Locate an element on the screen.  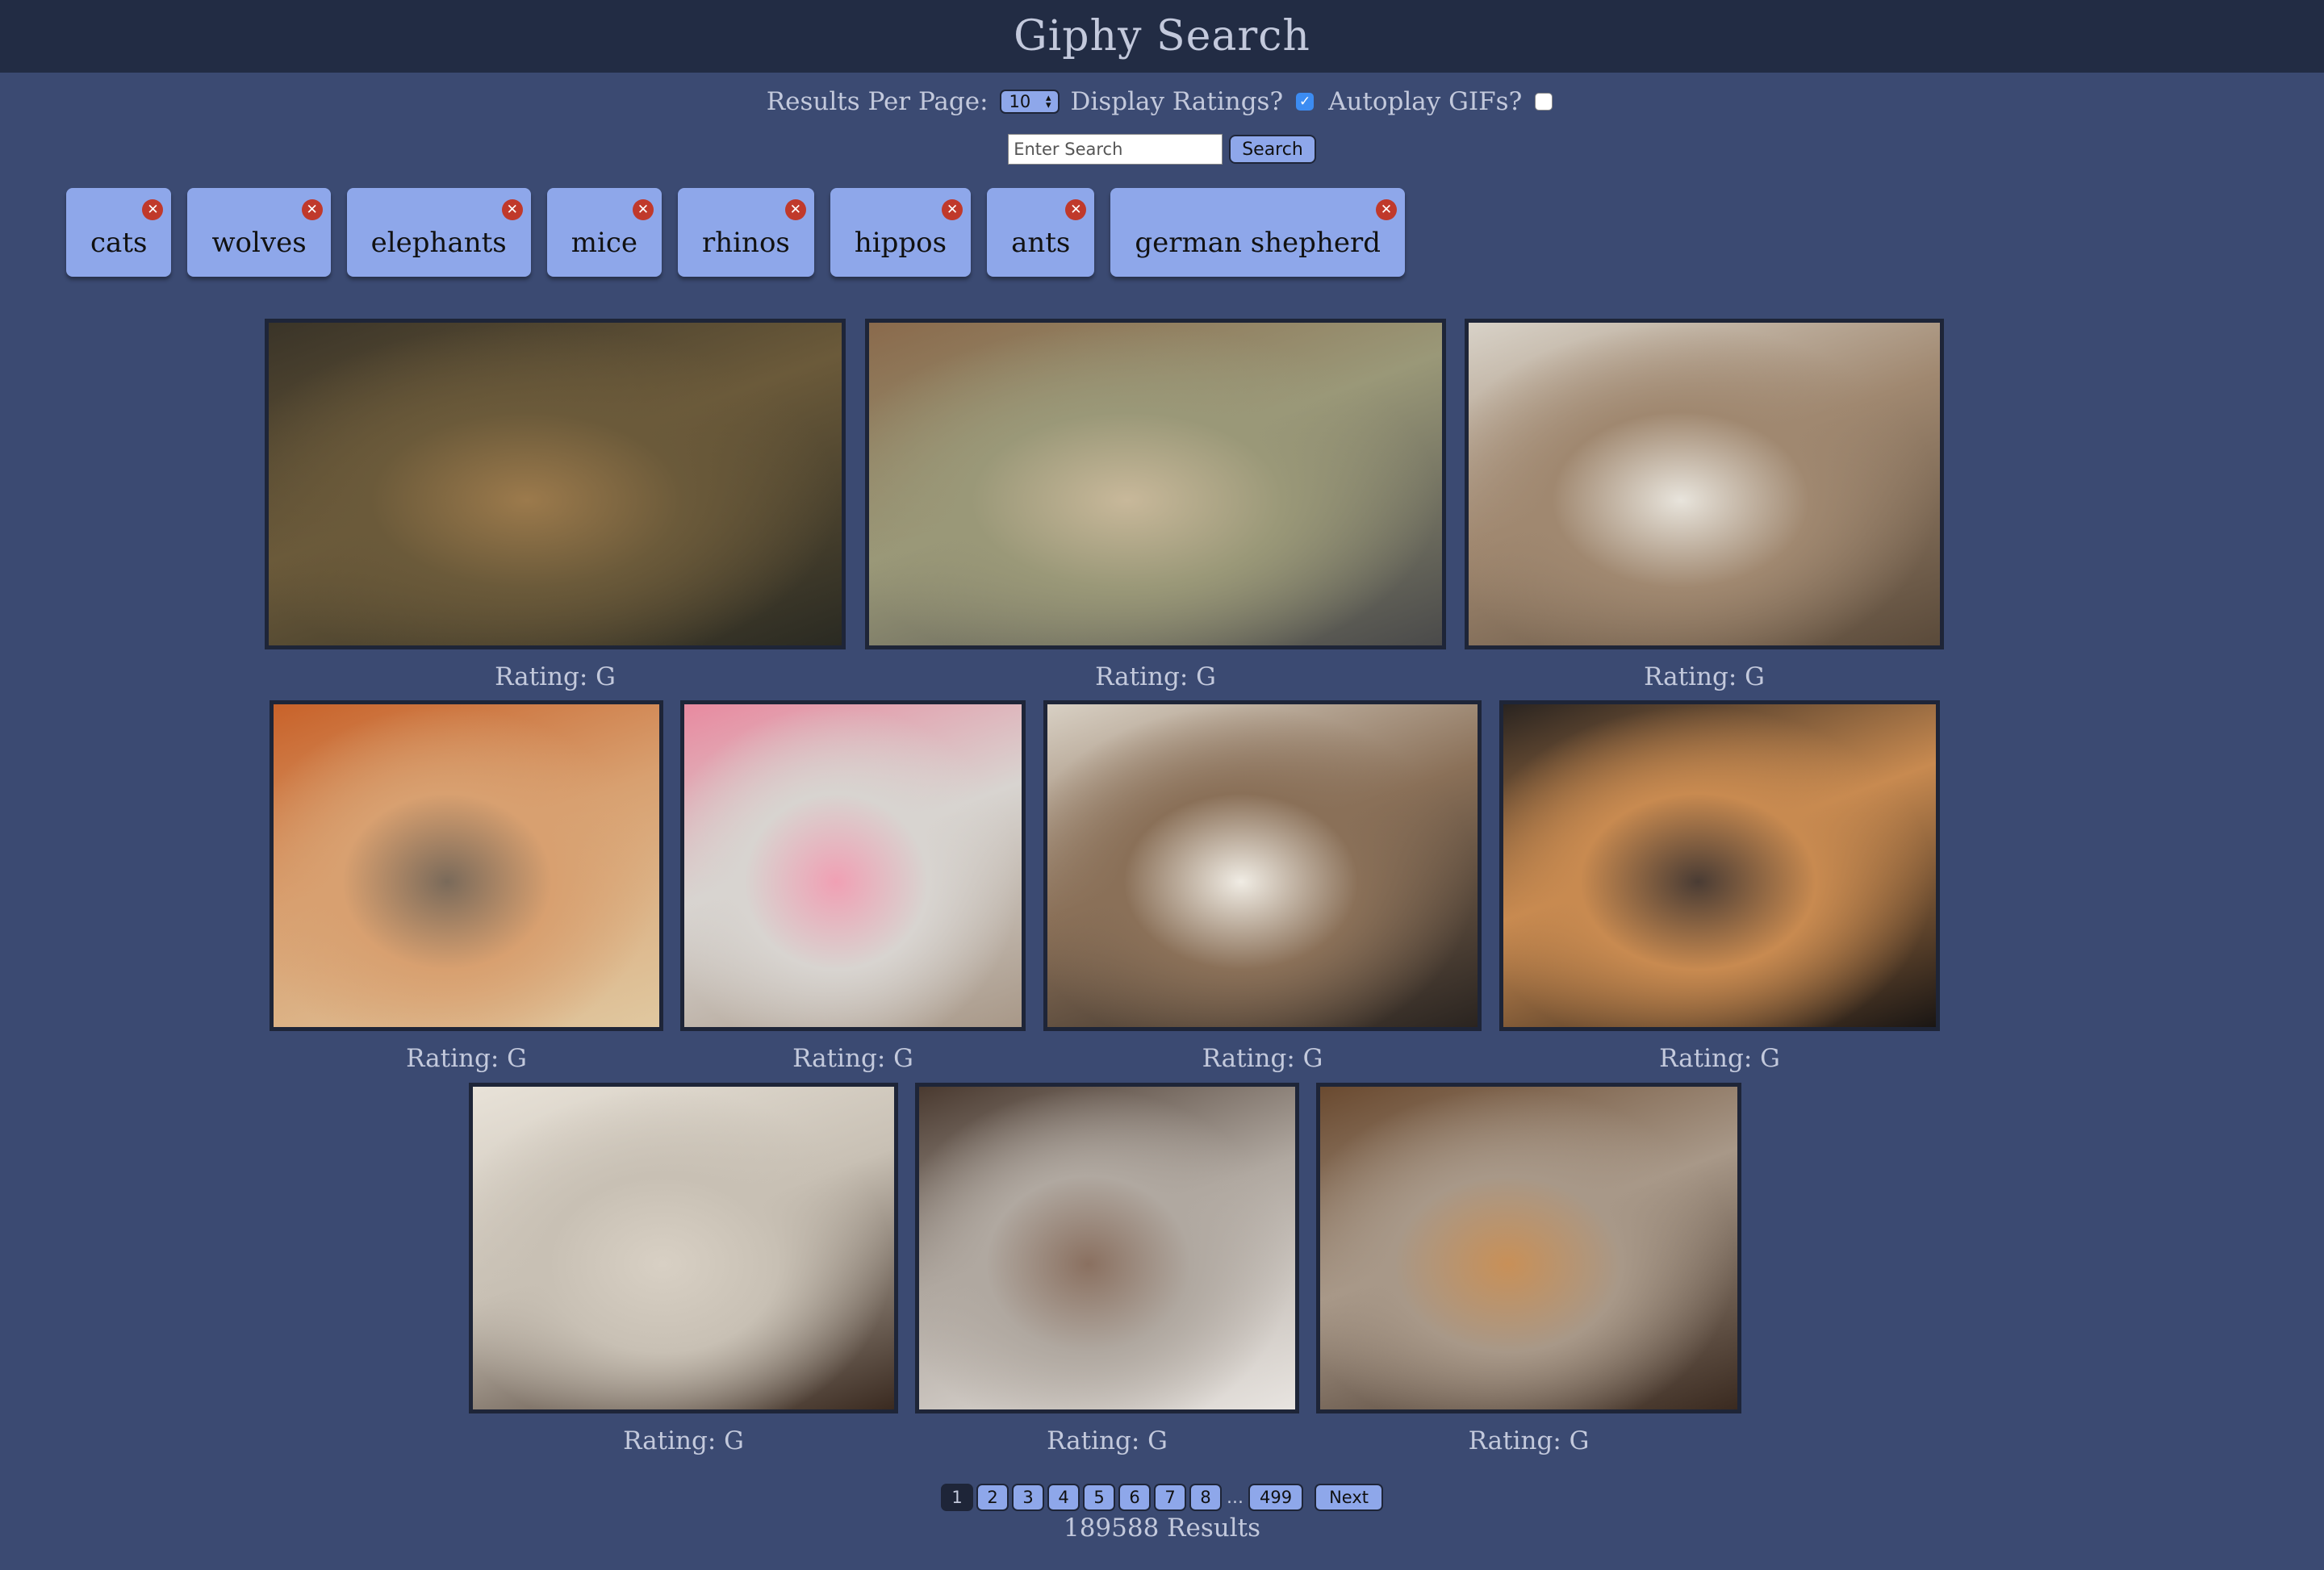
page-button: 3 is located at coordinates (1028, 1497).